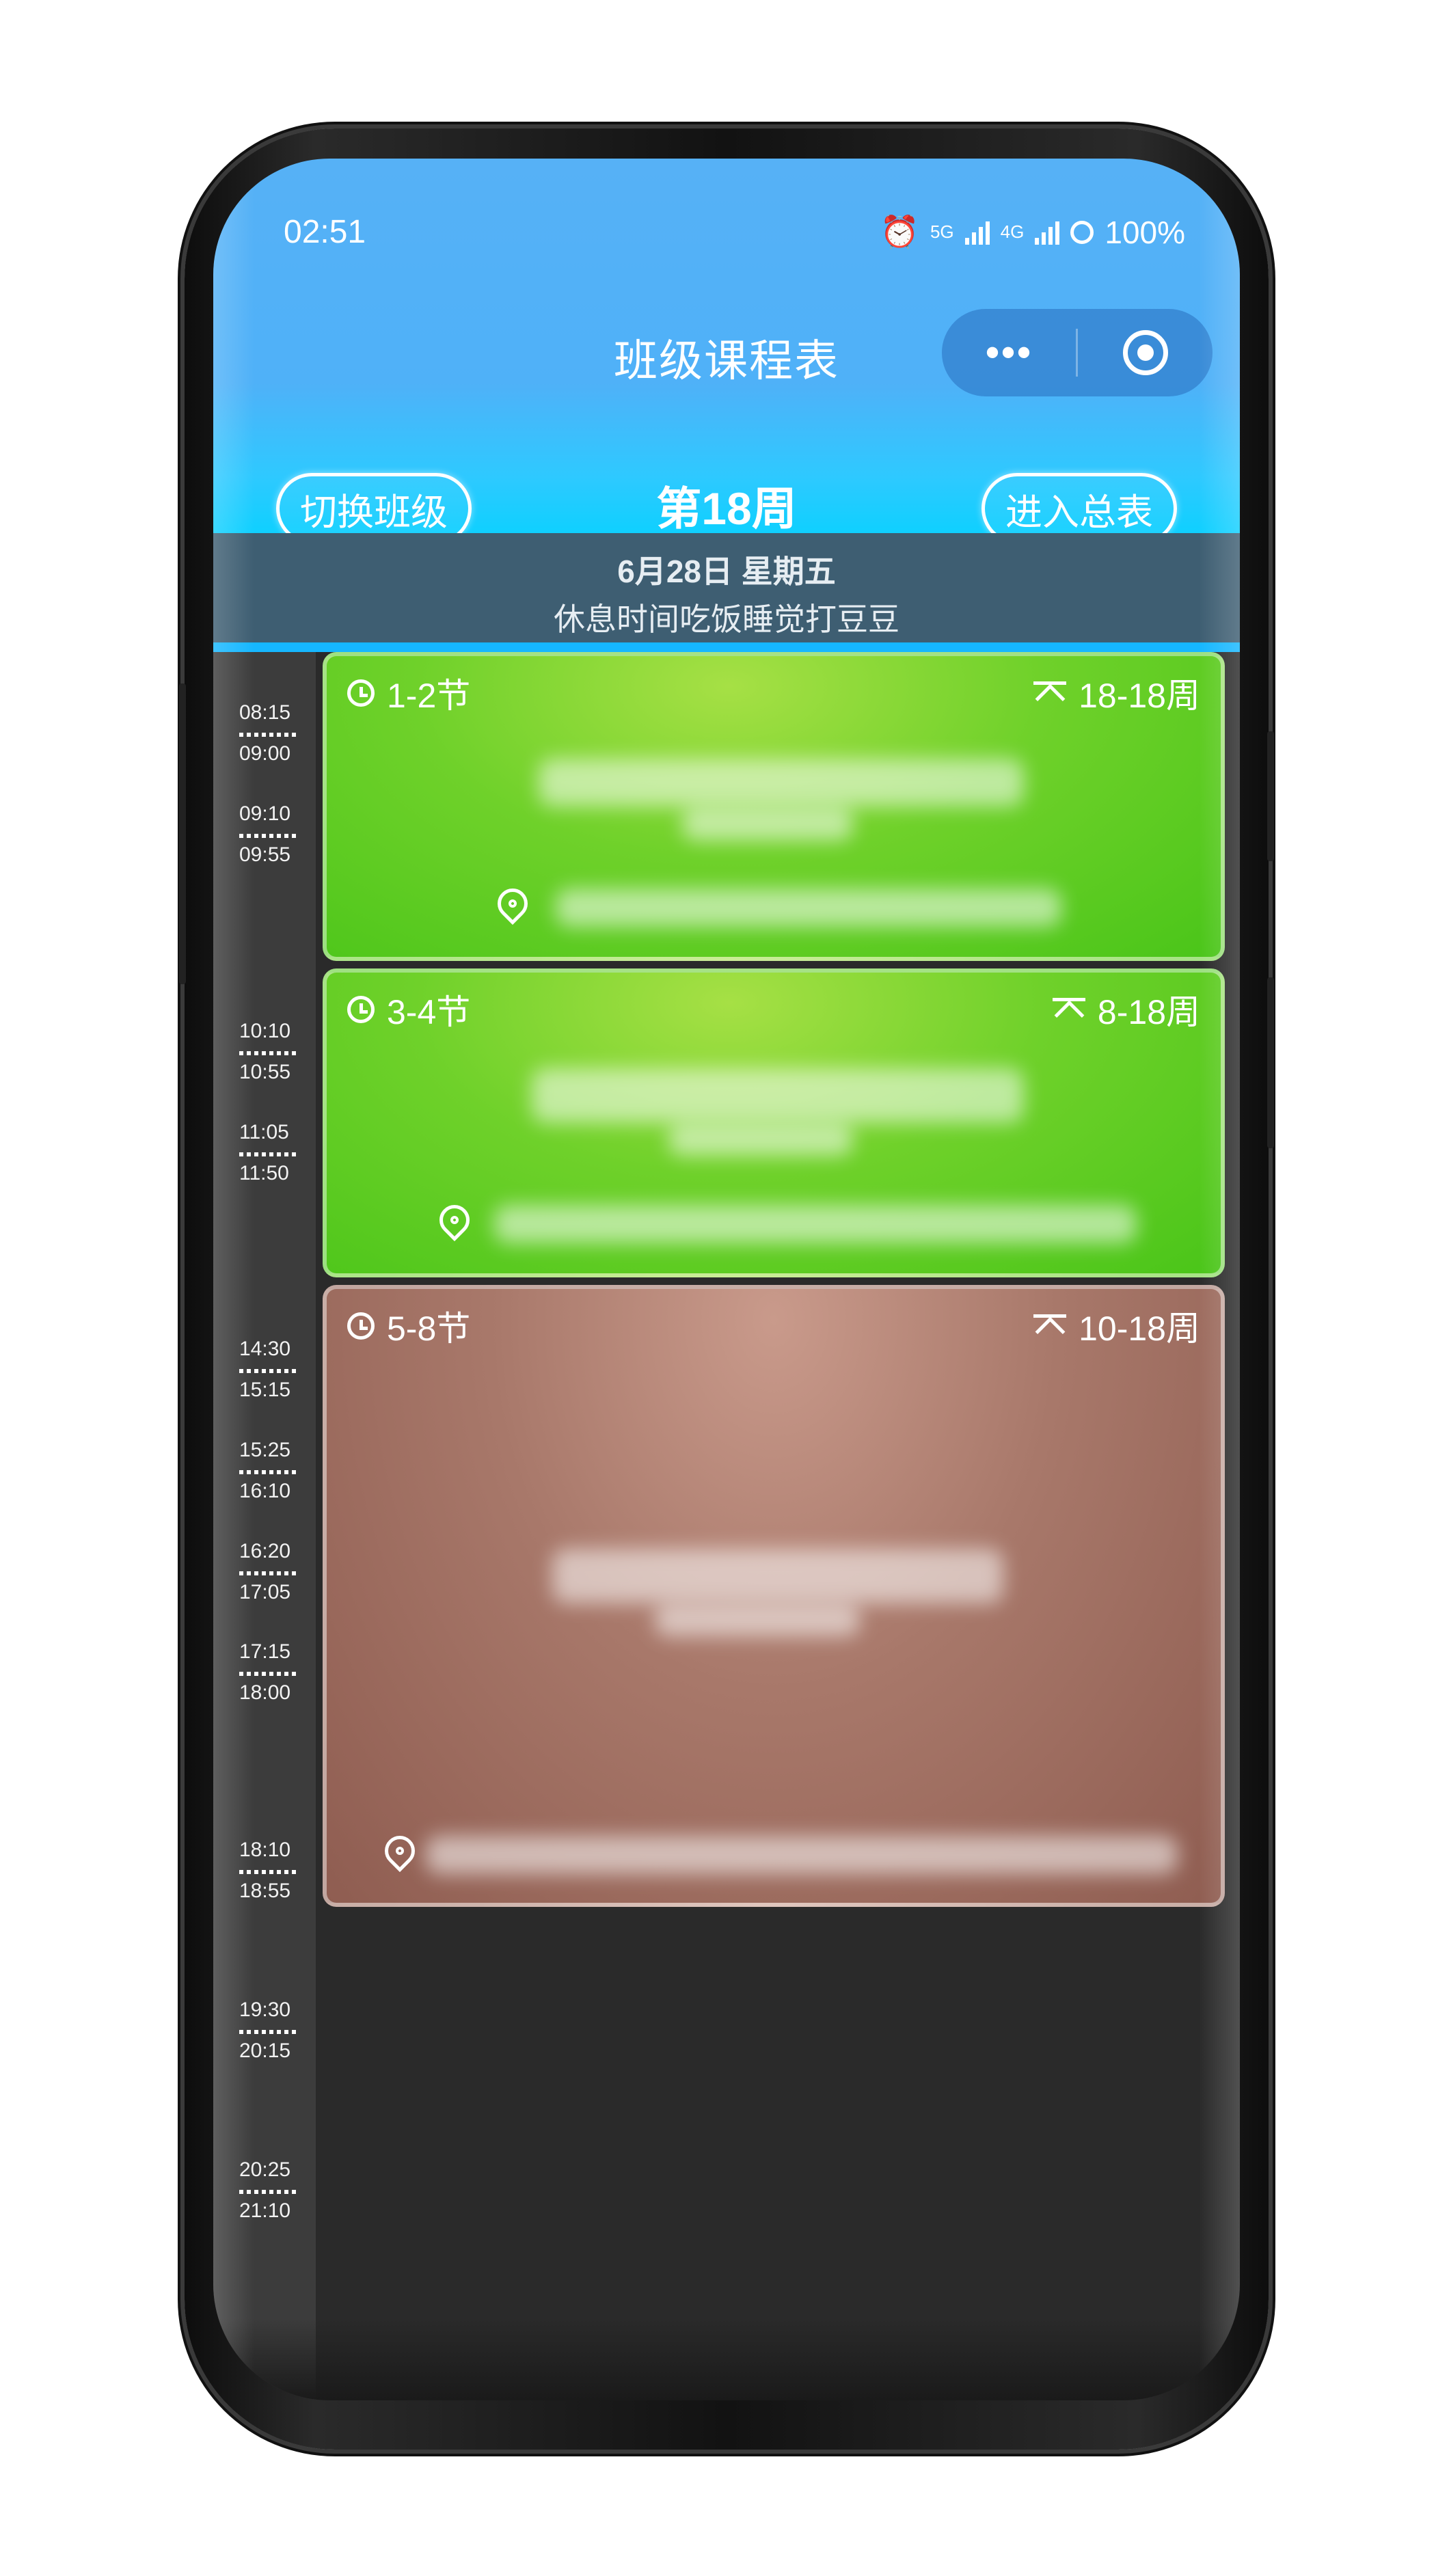 The width and height of the screenshot is (1449, 2576). I want to click on header-divider, so click(726, 647).